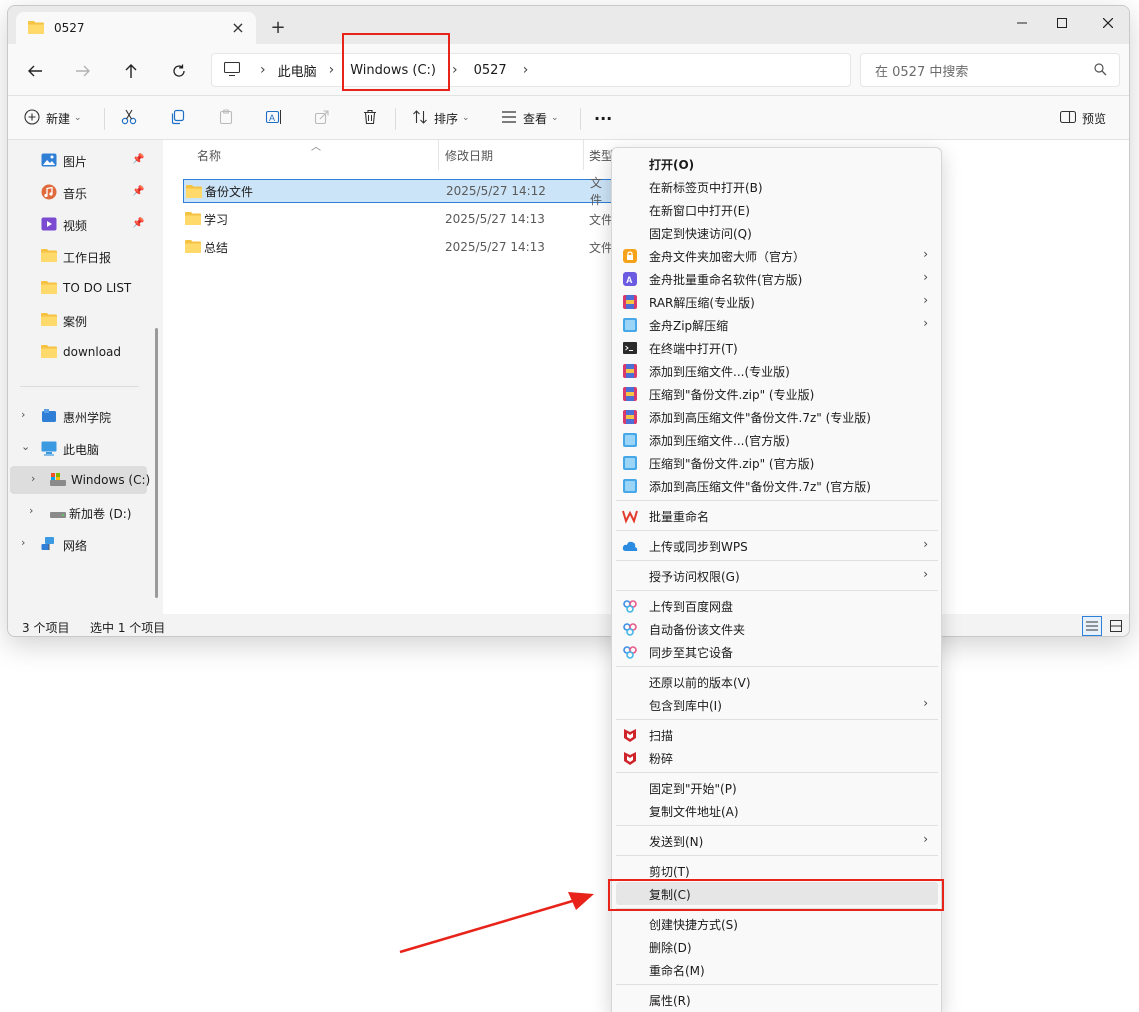 Image resolution: width=1139 pixels, height=1012 pixels. I want to click on sidebar-item-download: download, so click(80, 352).